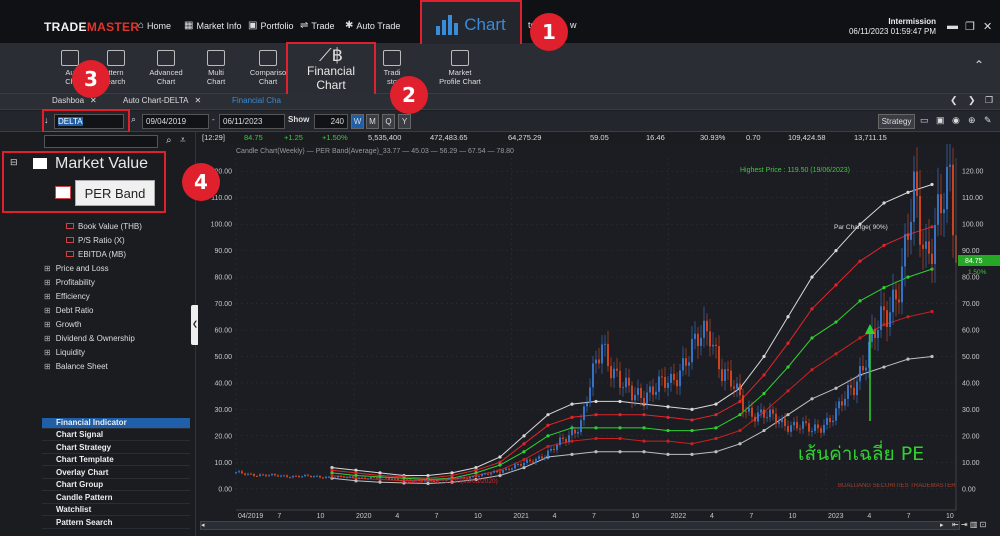 The image size is (1000, 536). Describe the element at coordinates (212, 25) in the screenshot. I see `menu-market-info: ▦ Market Info` at that location.